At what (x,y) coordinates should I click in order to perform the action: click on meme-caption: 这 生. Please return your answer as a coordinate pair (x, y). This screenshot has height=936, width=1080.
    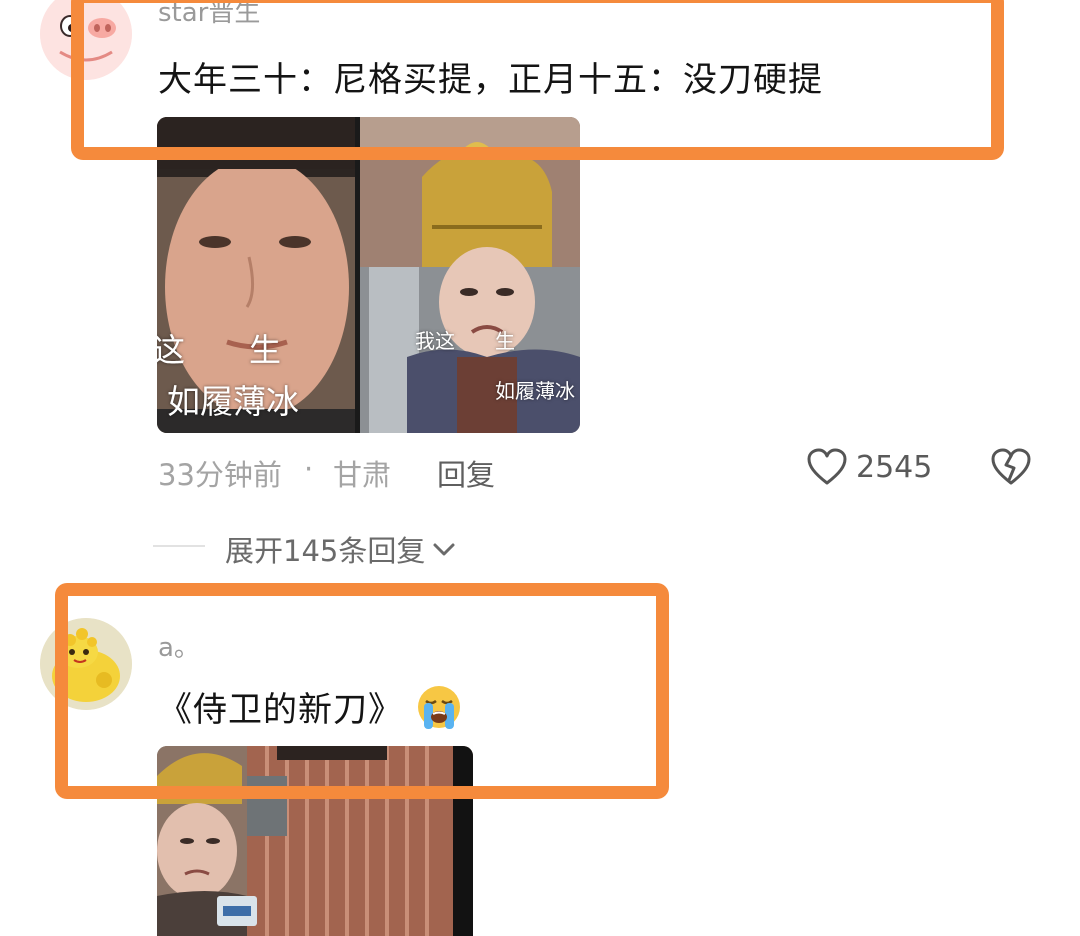
    Looking at the image, I should click on (219, 350).